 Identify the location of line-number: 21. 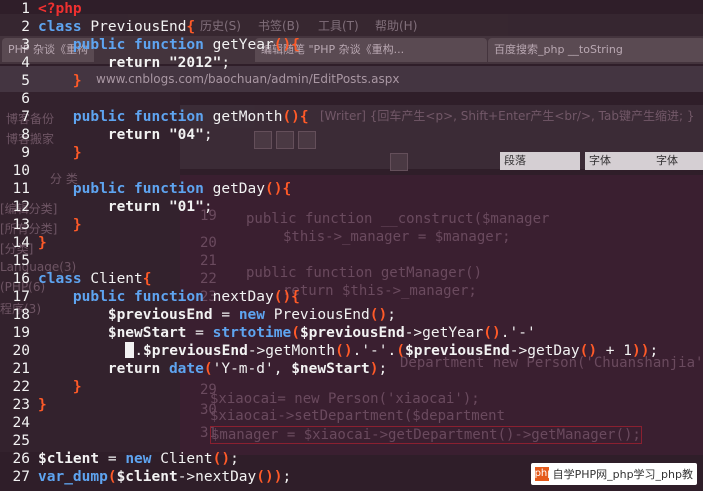
(21, 369).